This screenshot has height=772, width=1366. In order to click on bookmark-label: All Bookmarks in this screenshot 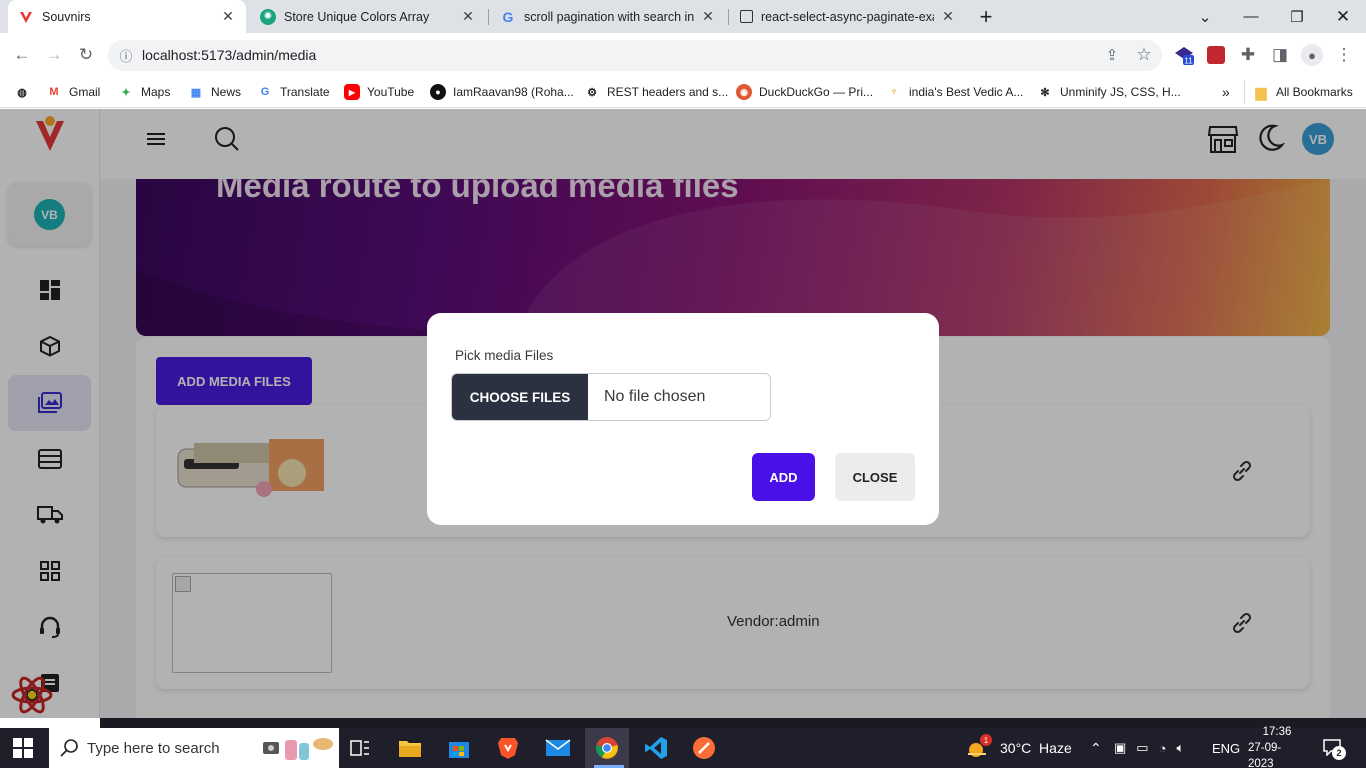, I will do `click(1314, 92)`.